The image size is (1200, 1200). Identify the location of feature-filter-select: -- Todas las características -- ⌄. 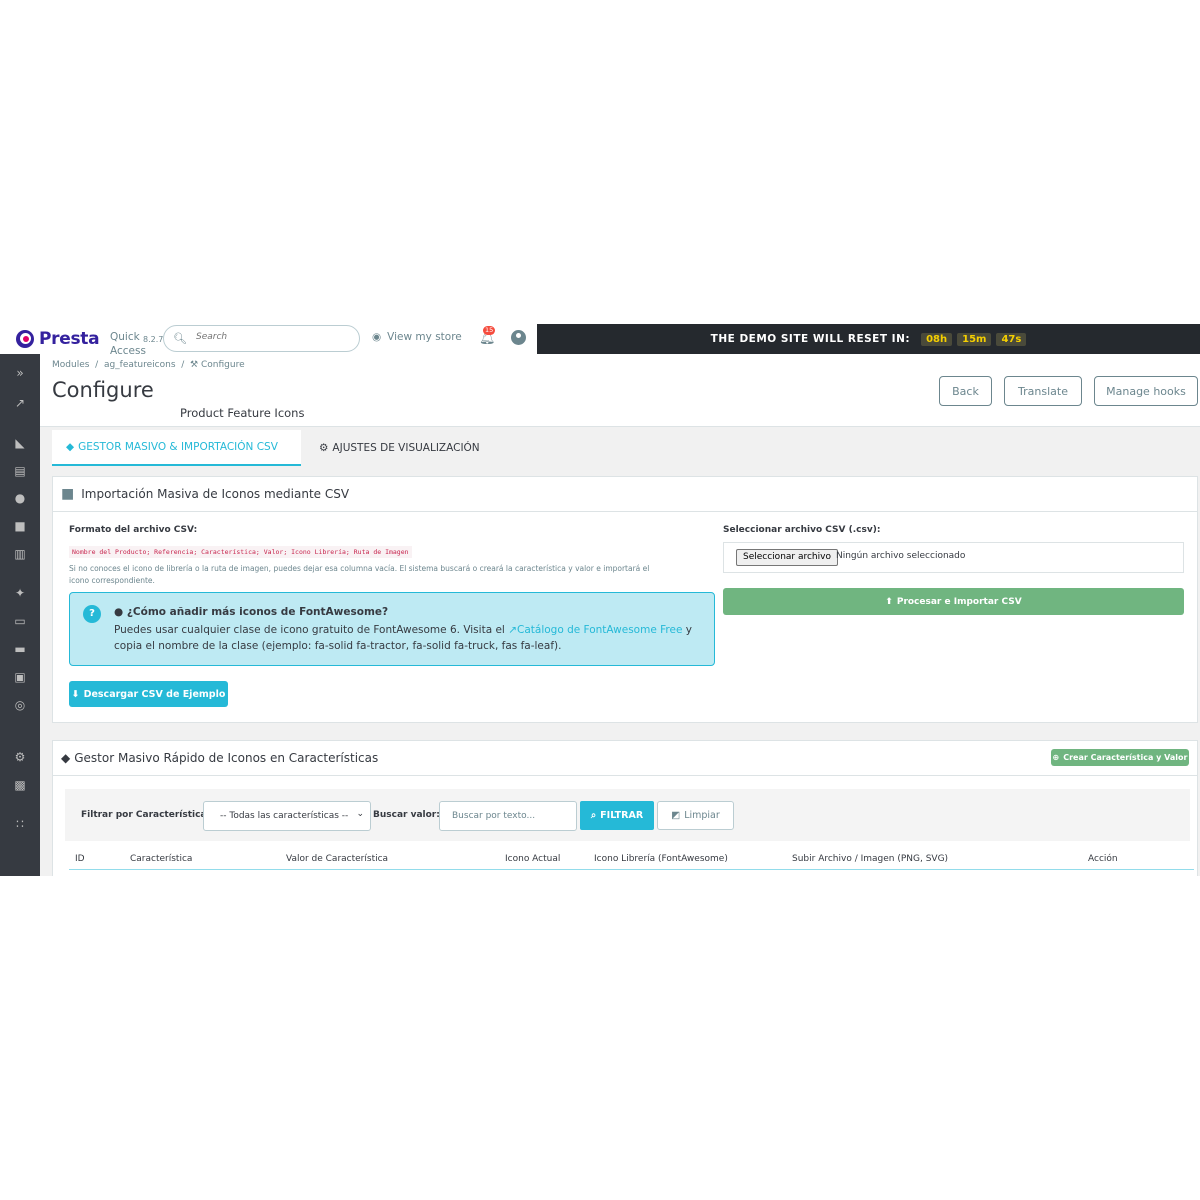
(287, 816).